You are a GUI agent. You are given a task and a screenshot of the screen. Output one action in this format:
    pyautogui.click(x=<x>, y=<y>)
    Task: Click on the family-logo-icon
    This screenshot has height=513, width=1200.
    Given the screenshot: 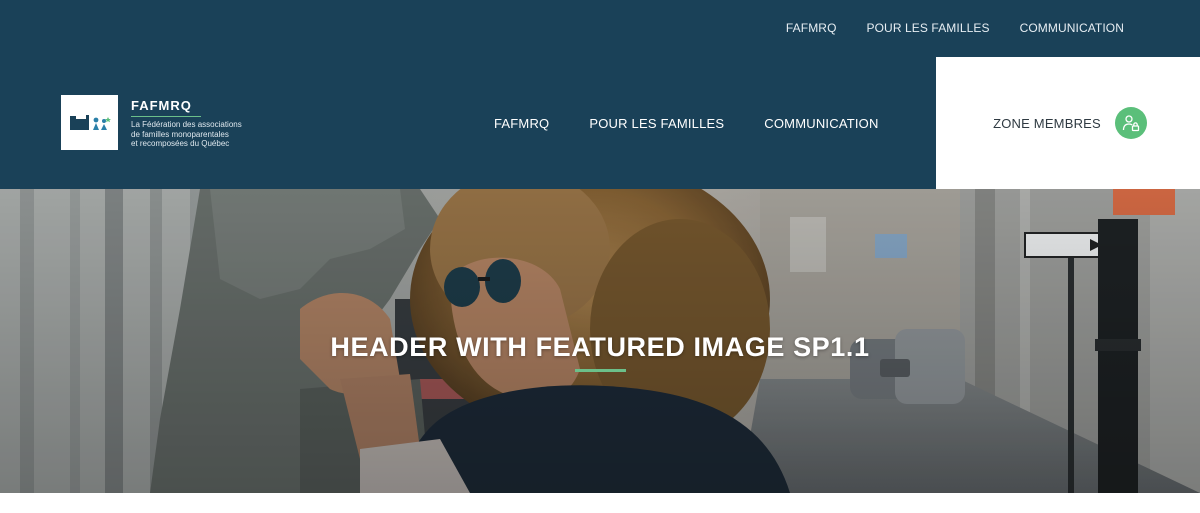 What is the action you would take?
    pyautogui.click(x=90, y=122)
    